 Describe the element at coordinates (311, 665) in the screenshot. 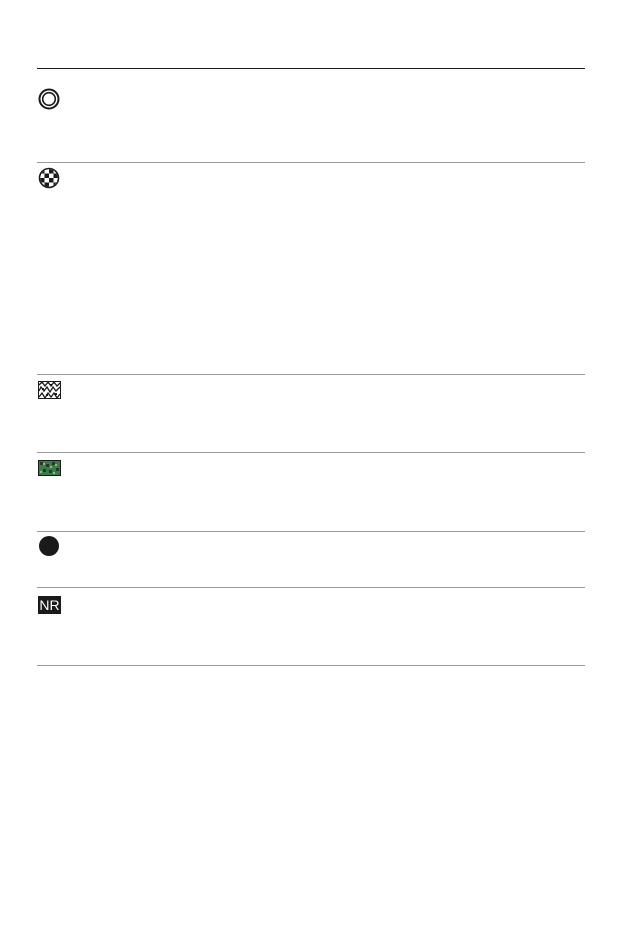

I see `table-bottom-rule` at that location.